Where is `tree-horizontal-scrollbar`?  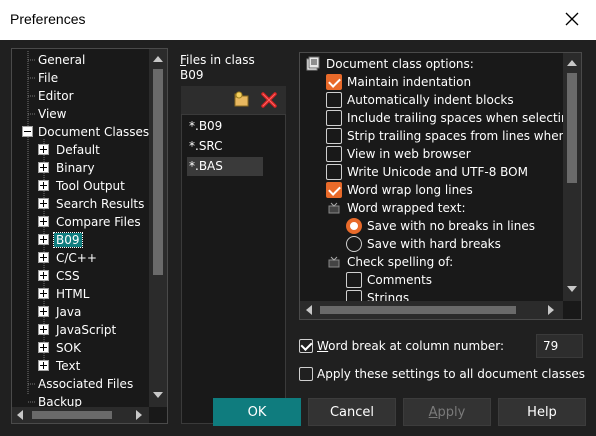
tree-horizontal-scrollbar is located at coordinates (80, 415).